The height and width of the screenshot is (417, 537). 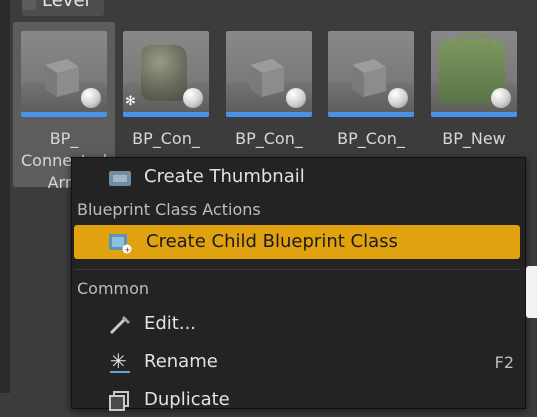 What do you see at coordinates (181, 361) in the screenshot?
I see `menu-item-label: Rename` at bounding box center [181, 361].